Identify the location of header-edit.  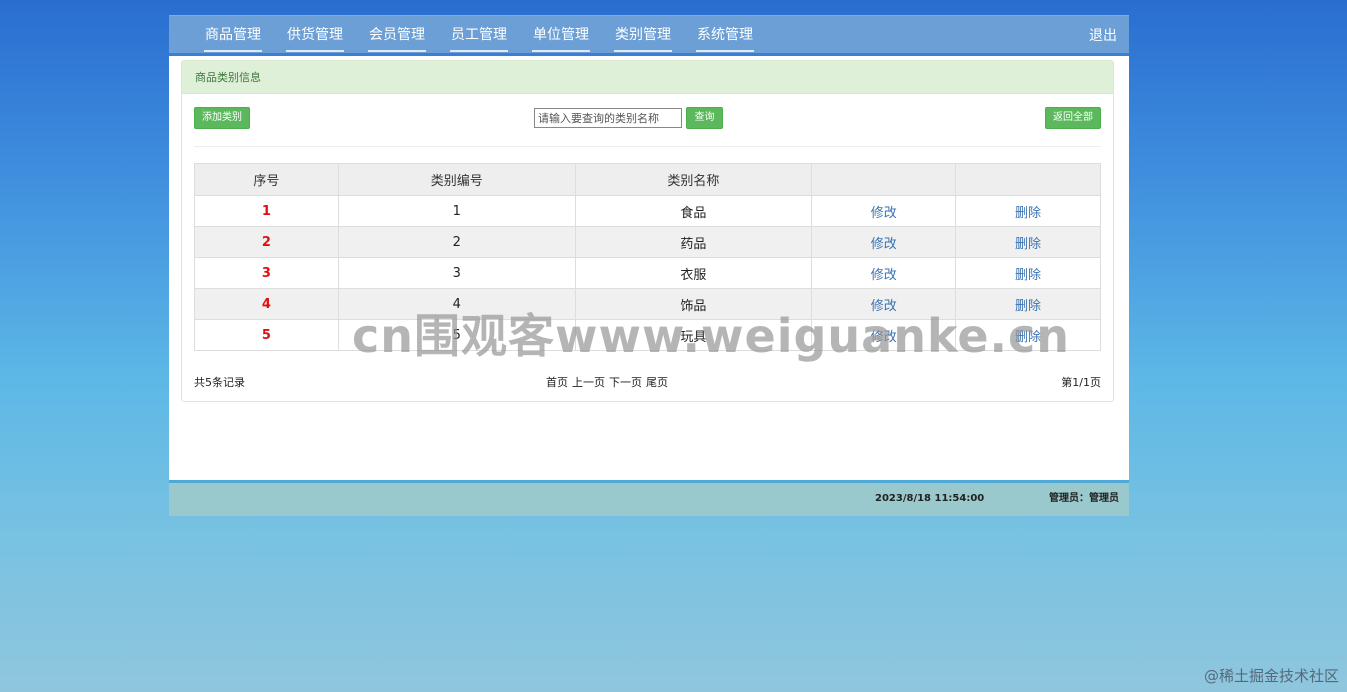
(884, 179).